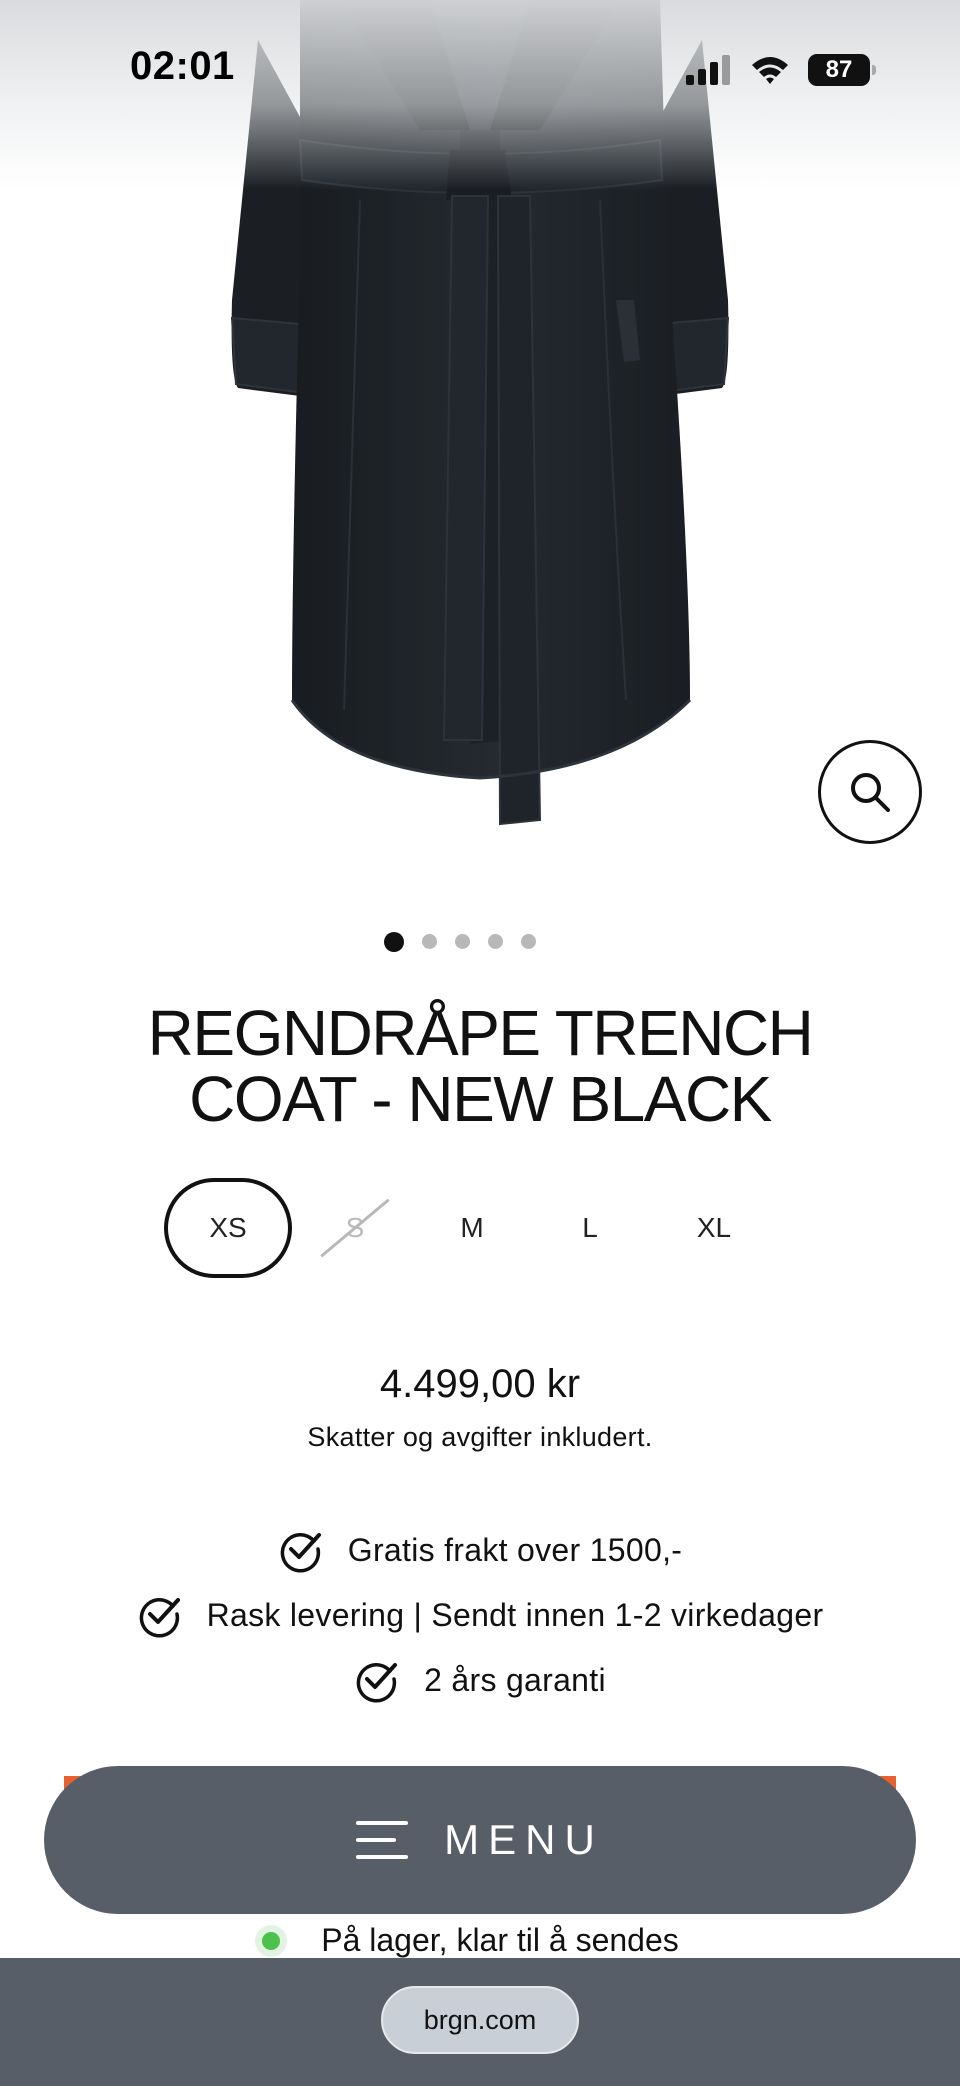 This screenshot has height=2086, width=960. I want to click on in-stock-indicator-icon, so click(271, 1940).